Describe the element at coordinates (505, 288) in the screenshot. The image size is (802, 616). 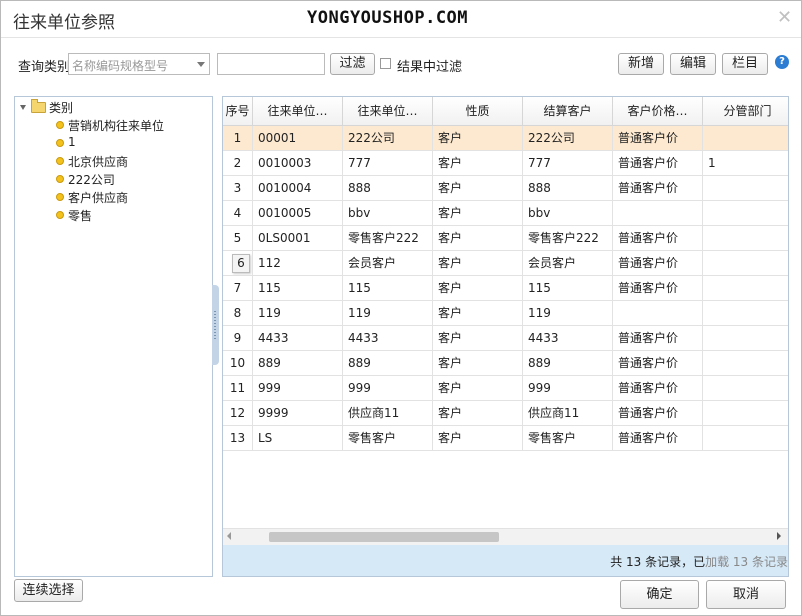
I see `table-row: 7 115 115 客户 115 普通客户价` at that location.